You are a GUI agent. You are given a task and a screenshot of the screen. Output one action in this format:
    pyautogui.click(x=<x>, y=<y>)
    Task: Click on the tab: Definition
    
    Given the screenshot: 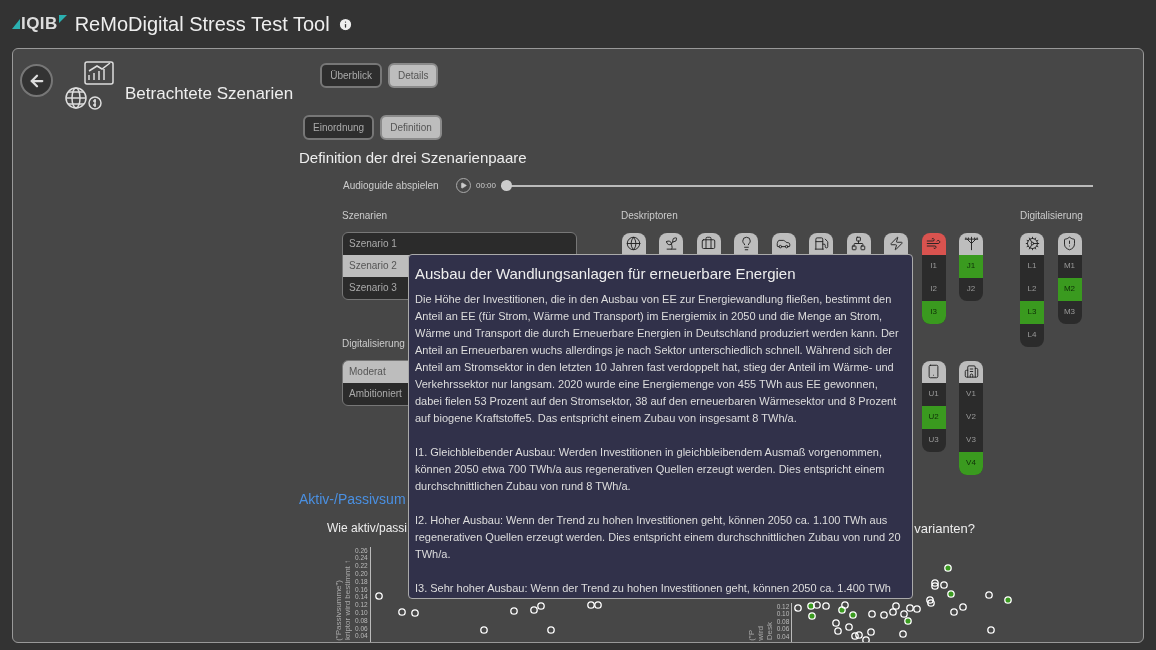 What is the action you would take?
    pyautogui.click(x=411, y=127)
    